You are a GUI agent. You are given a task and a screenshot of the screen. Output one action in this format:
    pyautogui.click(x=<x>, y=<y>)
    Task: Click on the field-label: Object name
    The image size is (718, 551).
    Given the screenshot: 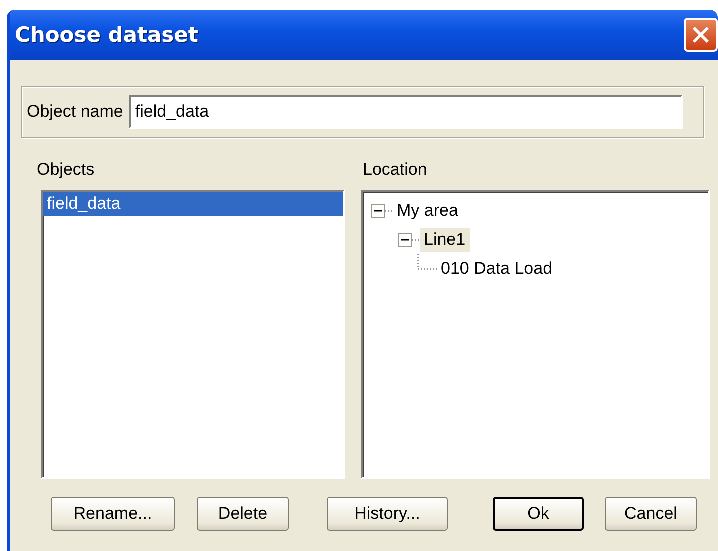 What is the action you would take?
    pyautogui.click(x=75, y=112)
    